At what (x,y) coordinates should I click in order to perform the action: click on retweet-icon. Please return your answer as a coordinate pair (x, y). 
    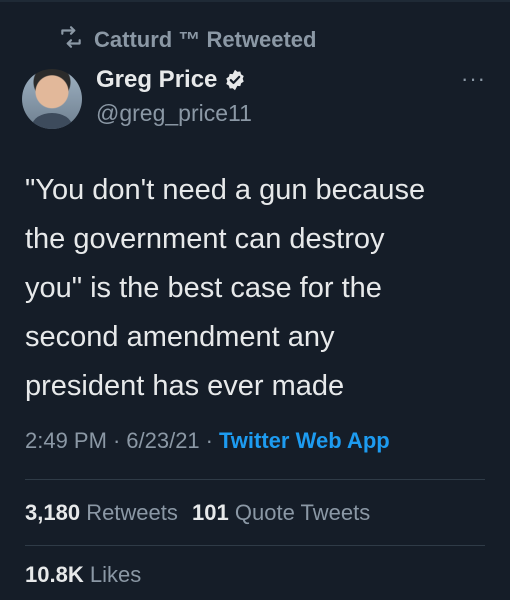
    Looking at the image, I should click on (71, 40).